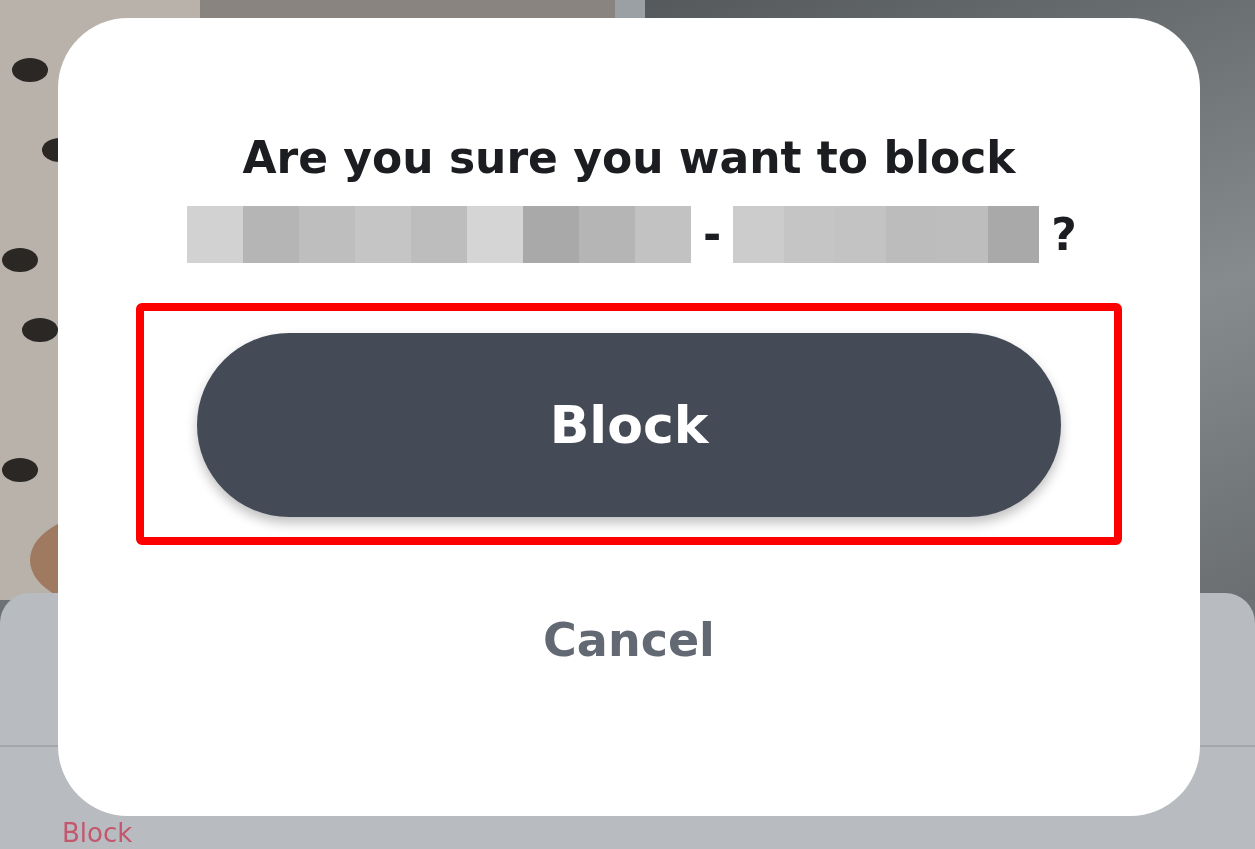 The height and width of the screenshot is (849, 1255). What do you see at coordinates (629, 640) in the screenshot?
I see `cancel-button: Cancel` at bounding box center [629, 640].